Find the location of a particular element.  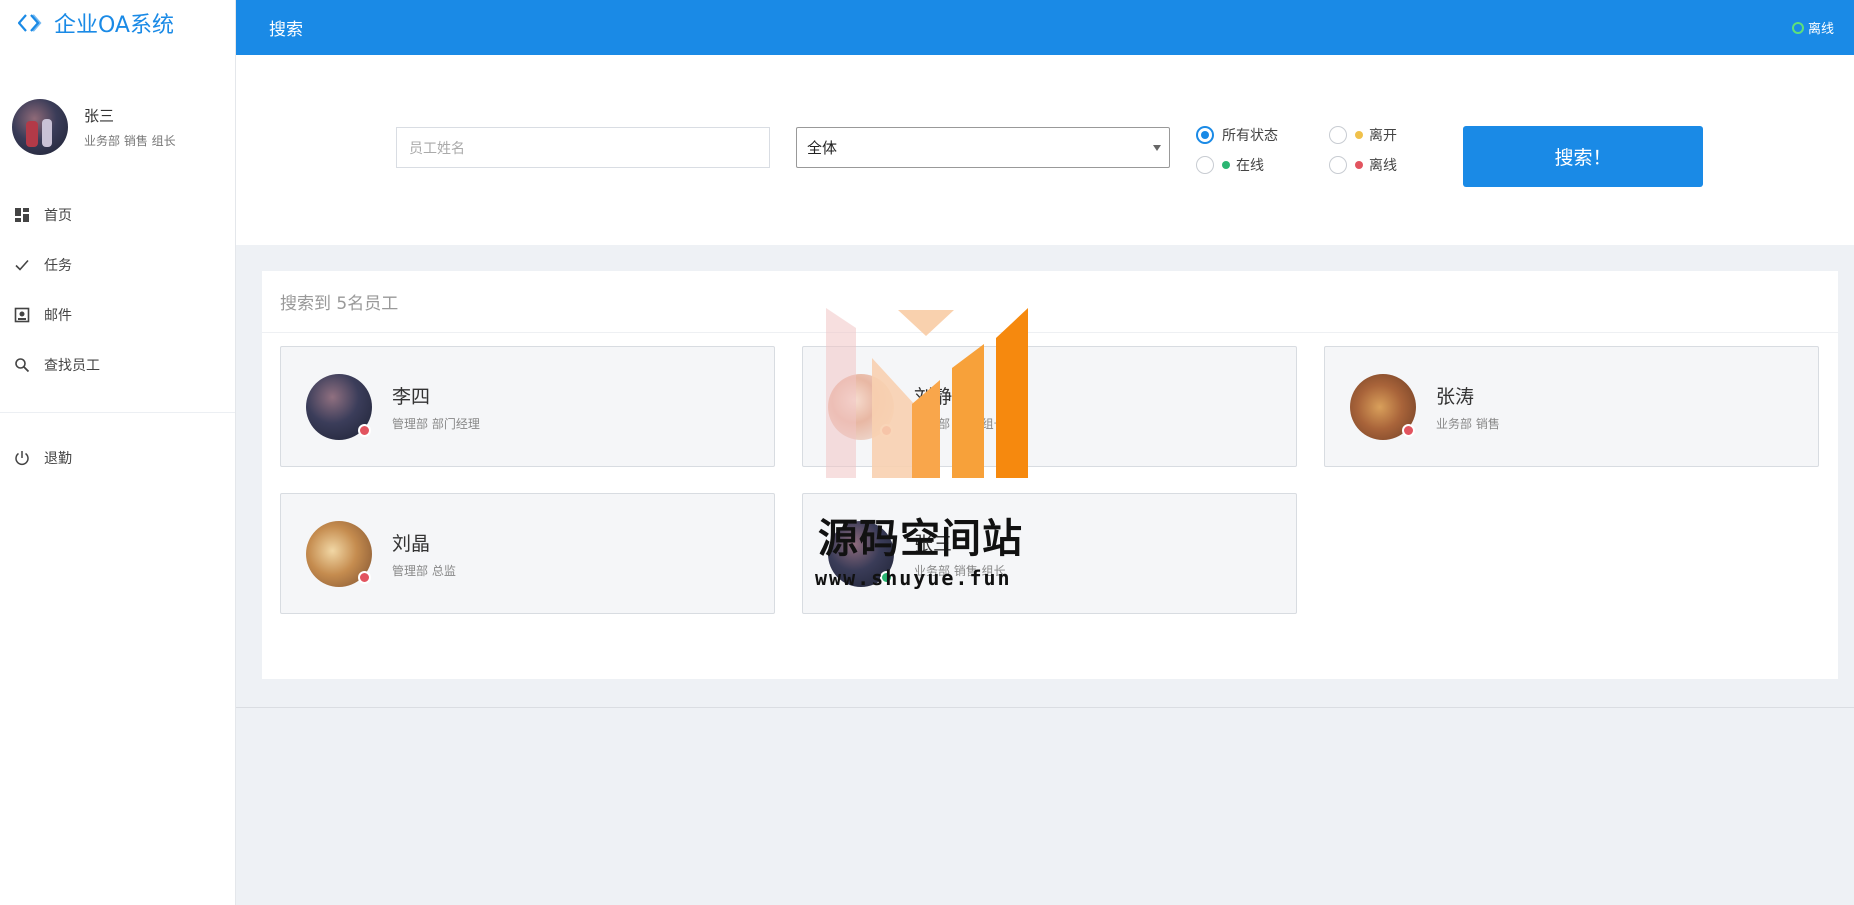

employee-card: 刘晶 管理部 总监 is located at coordinates (527, 553).